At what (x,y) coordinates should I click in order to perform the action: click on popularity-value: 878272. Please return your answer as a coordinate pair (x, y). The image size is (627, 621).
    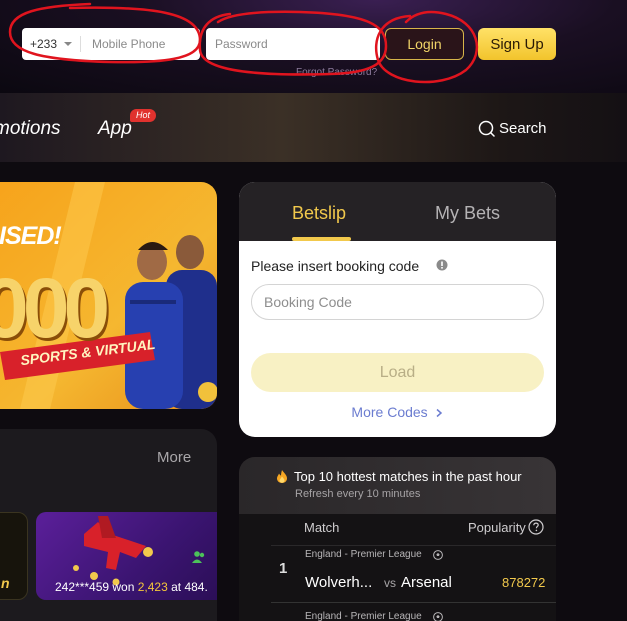
    Looking at the image, I should click on (524, 582).